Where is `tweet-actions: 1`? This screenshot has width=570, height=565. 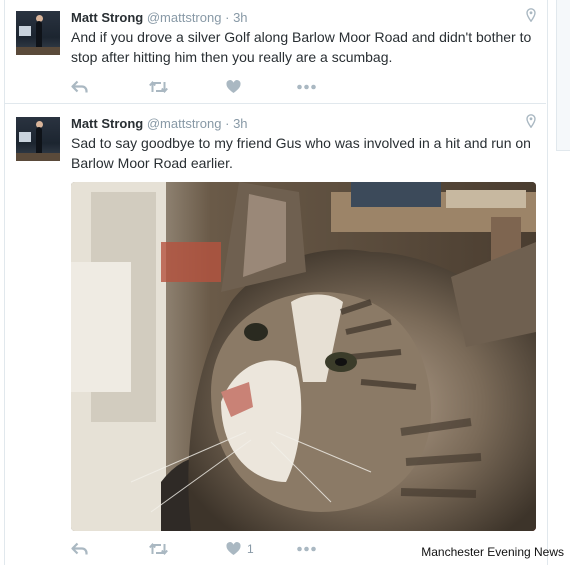
tweet-actions: 1 is located at coordinates (196, 549).